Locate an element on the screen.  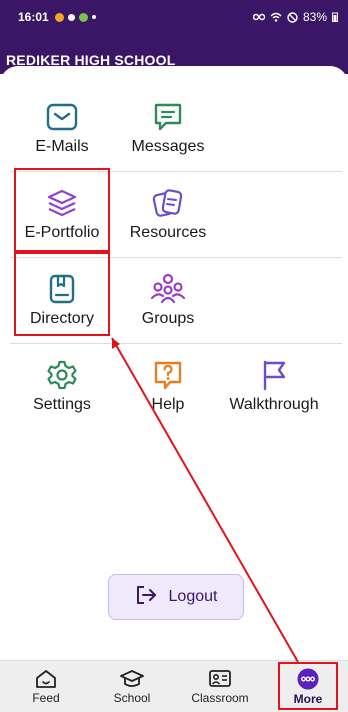
more-notifications-icon is located at coordinates (93, 17).